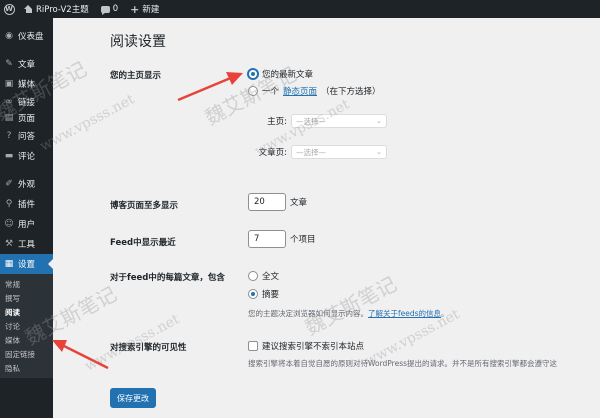 Image resolution: width=600 pixels, height=418 pixels. I want to click on homepage-select: —选择— ⌄, so click(339, 121).